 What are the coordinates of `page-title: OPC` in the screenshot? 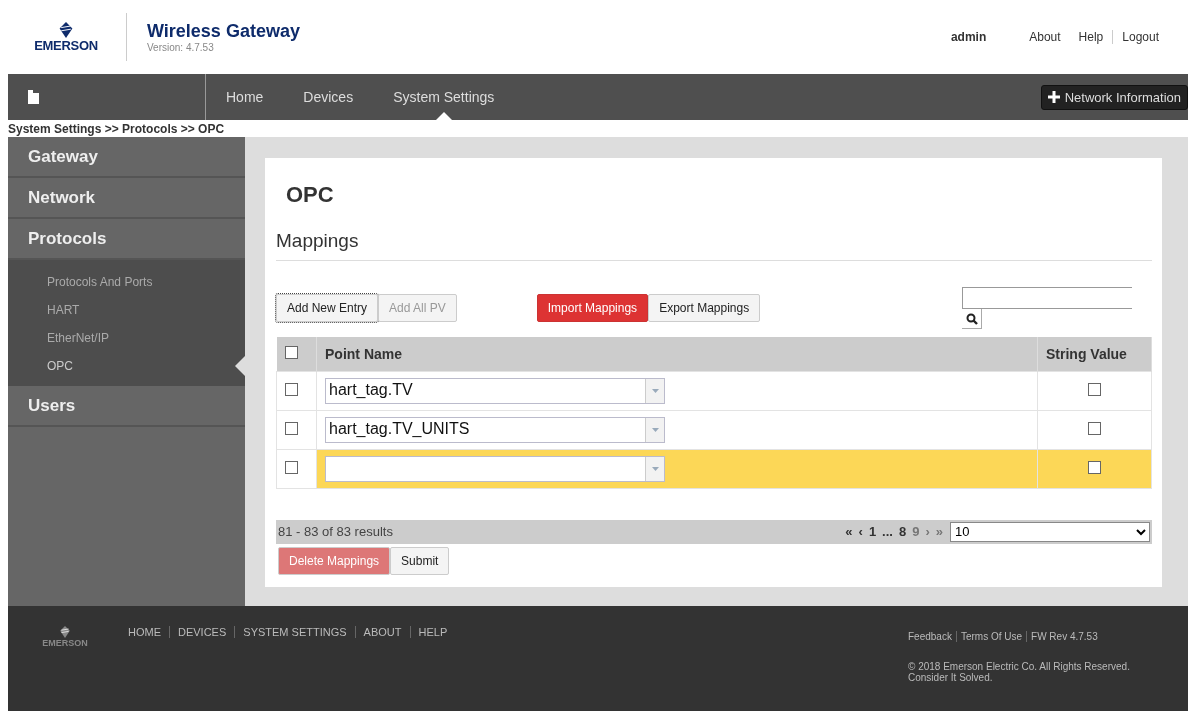 It's located at (310, 195).